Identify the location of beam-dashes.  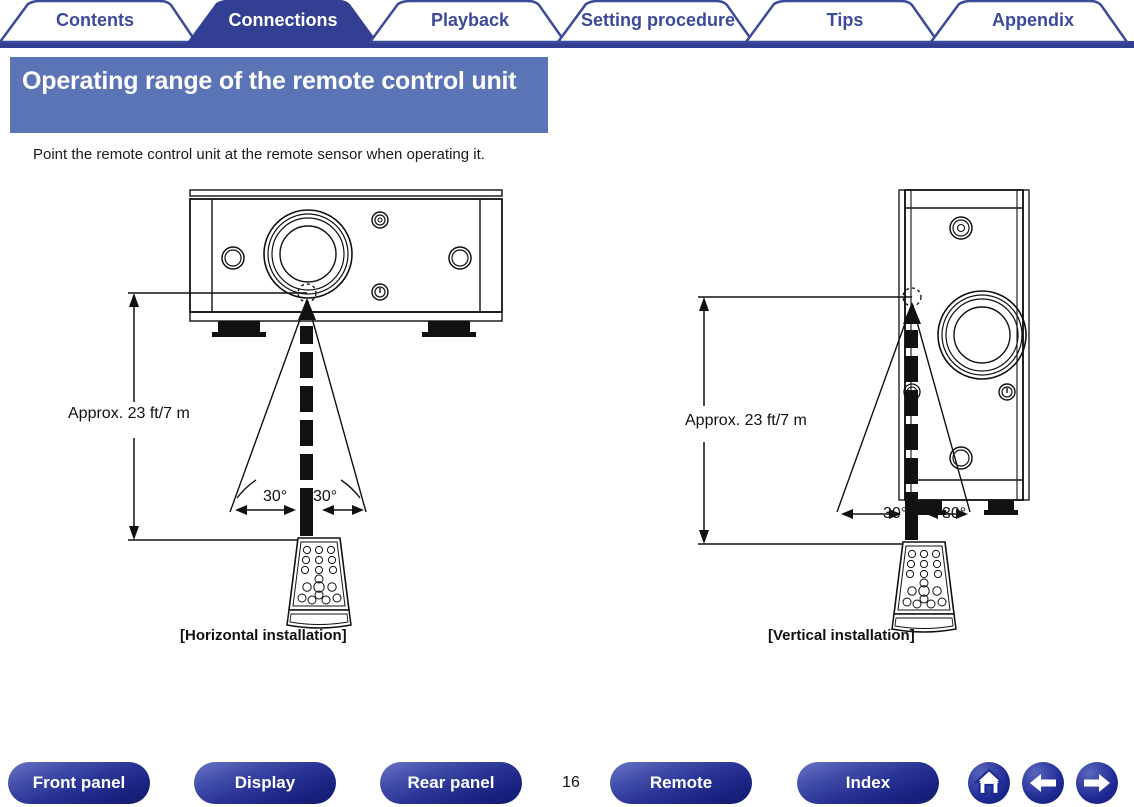
(306, 431).